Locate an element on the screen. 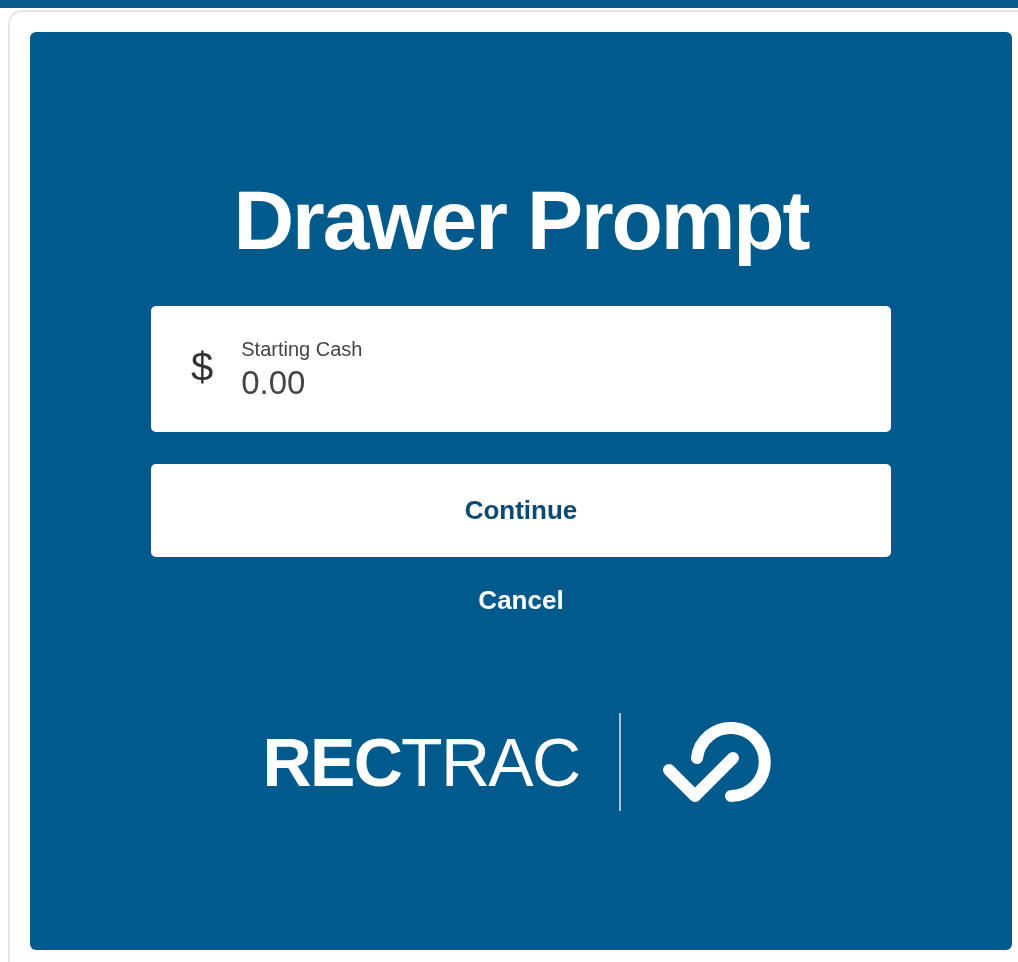 The width and height of the screenshot is (1018, 962). currency-prefix: $ is located at coordinates (202, 367).